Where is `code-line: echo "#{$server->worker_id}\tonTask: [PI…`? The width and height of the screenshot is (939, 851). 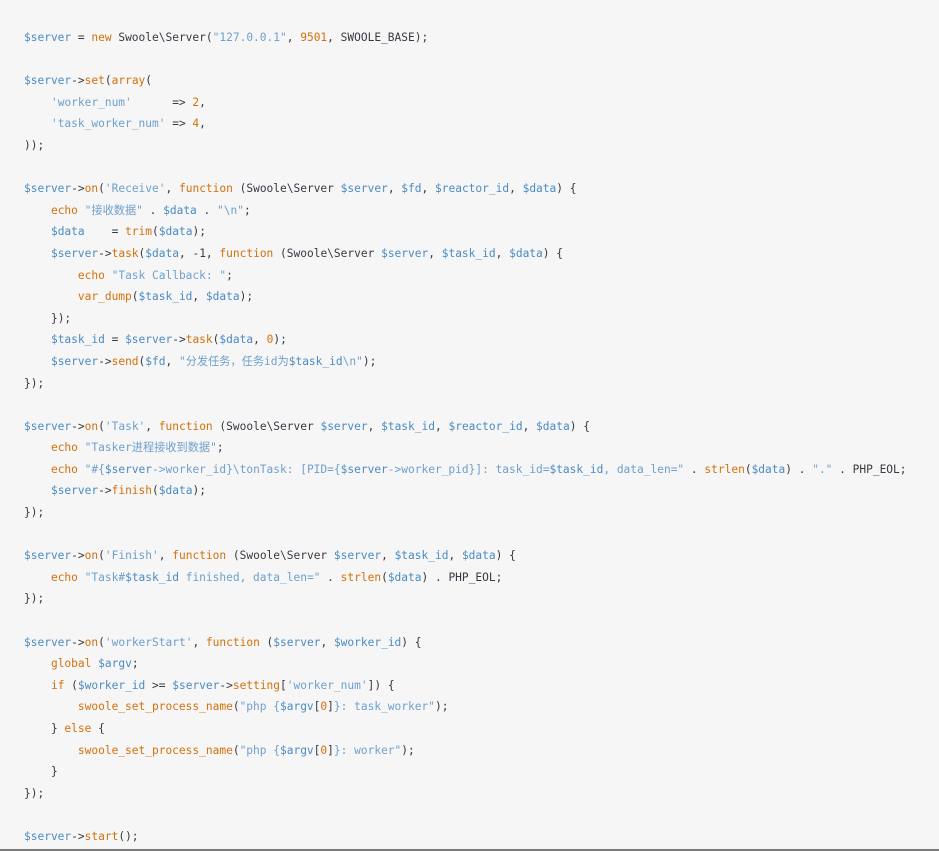 code-line: echo "#{$server->worker_id}\tonTask: [PI… is located at coordinates (481, 470).